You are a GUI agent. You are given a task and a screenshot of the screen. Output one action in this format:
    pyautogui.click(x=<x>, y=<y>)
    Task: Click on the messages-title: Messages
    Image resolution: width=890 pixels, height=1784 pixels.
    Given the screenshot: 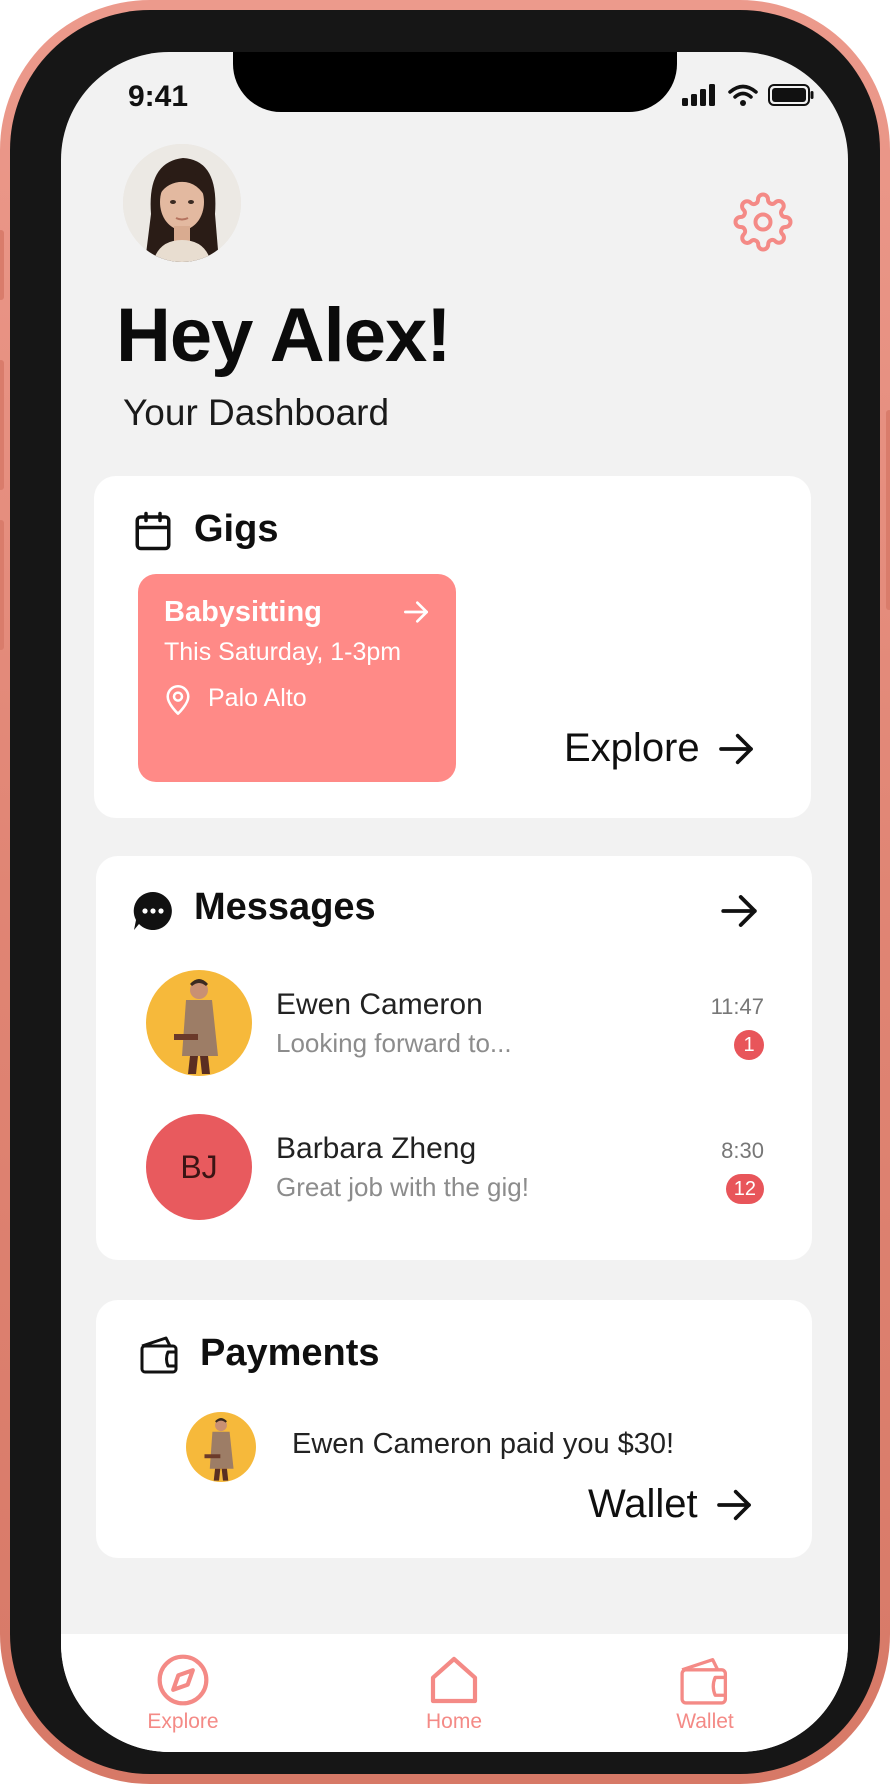 What is the action you would take?
    pyautogui.click(x=285, y=907)
    